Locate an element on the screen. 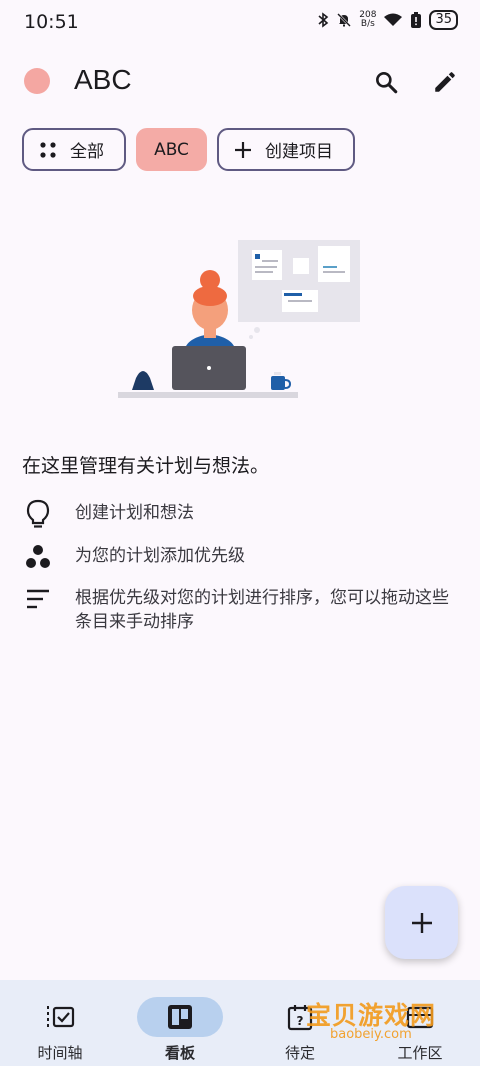 The width and height of the screenshot is (480, 1066). net-speed-unit: B/s is located at coordinates (367, 24).